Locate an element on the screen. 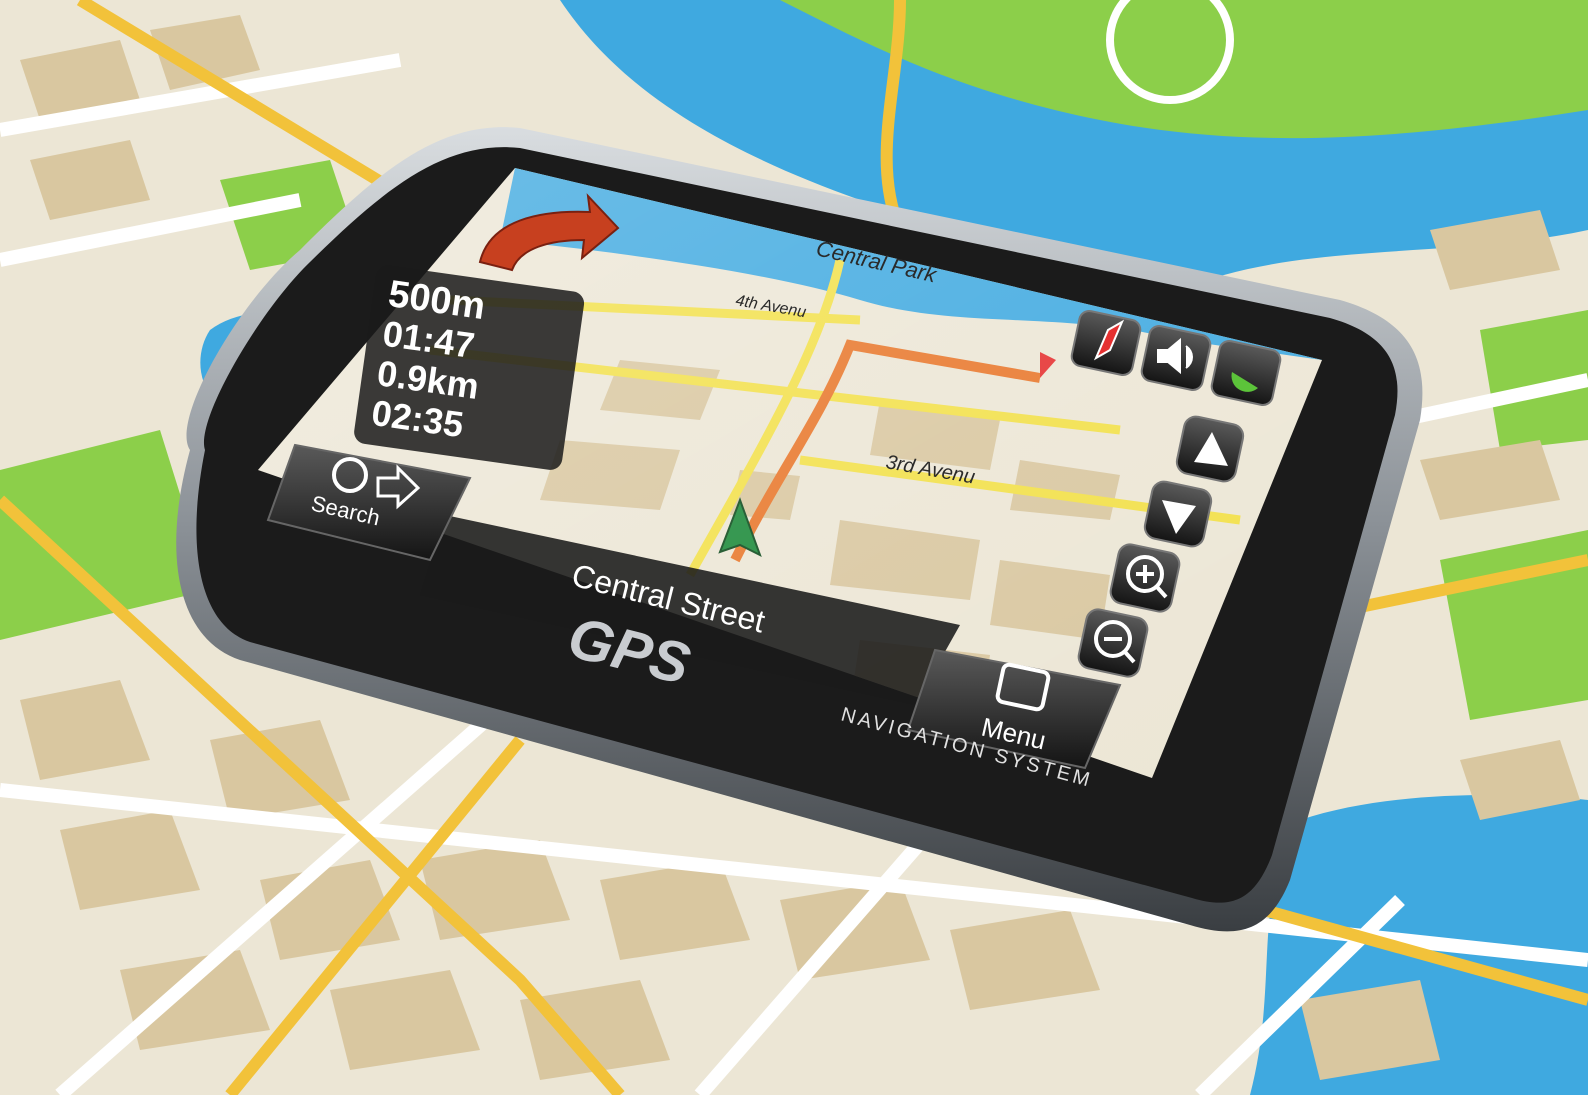  pan-up-button is located at coordinates (1210, 448).